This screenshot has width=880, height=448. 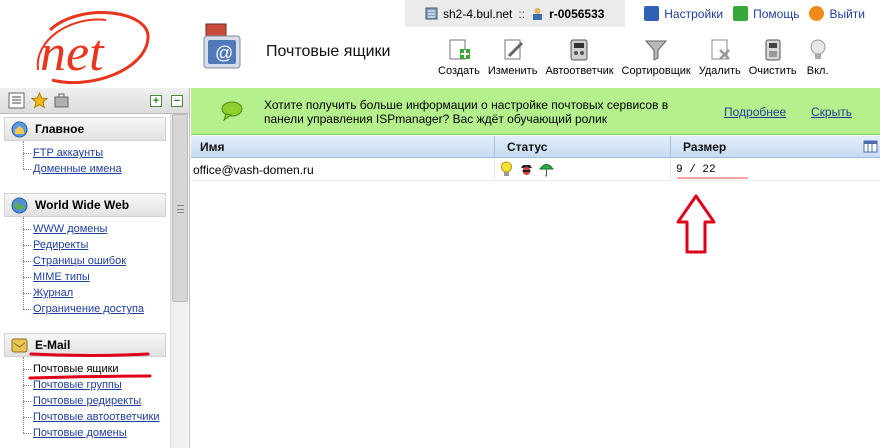 I want to click on server-name: sh2-4.bul.net, so click(x=478, y=13).